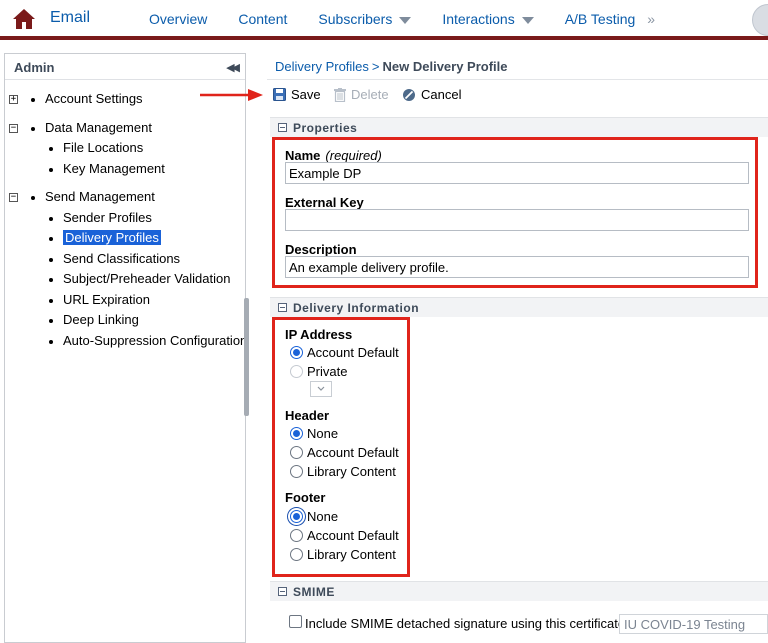 This screenshot has width=768, height=643. What do you see at coordinates (98, 127) in the screenshot?
I see `tree-item-label: Data Management` at bounding box center [98, 127].